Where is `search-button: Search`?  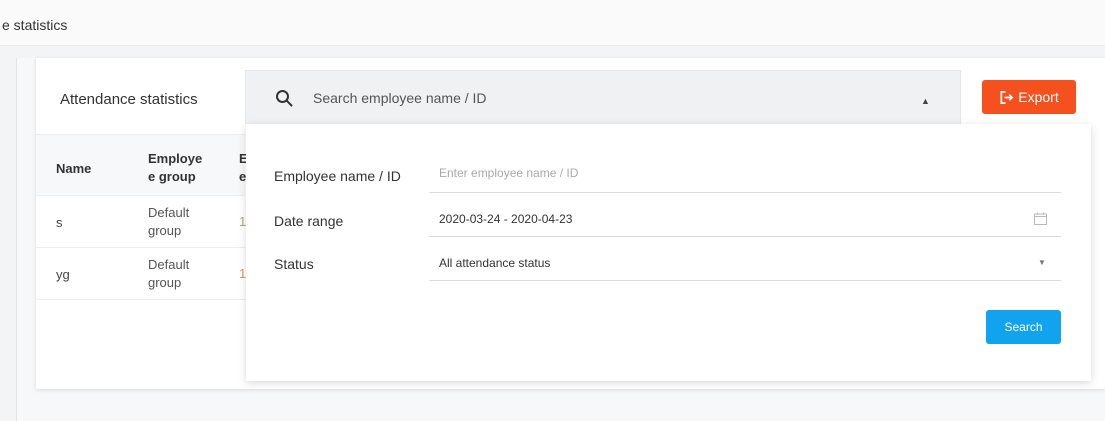 search-button: Search is located at coordinates (1023, 327).